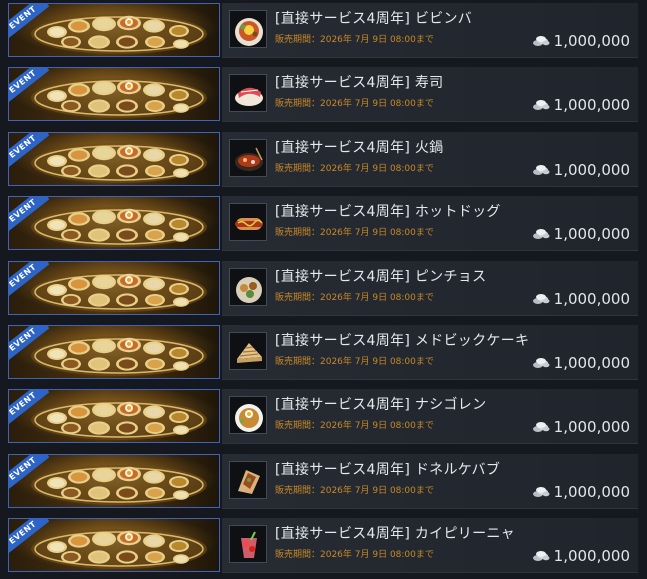 Image resolution: width=647 pixels, height=579 pixels. What do you see at coordinates (359, 148) in the screenshot?
I see `item-title: [直接サービス4周年] 火鍋` at bounding box center [359, 148].